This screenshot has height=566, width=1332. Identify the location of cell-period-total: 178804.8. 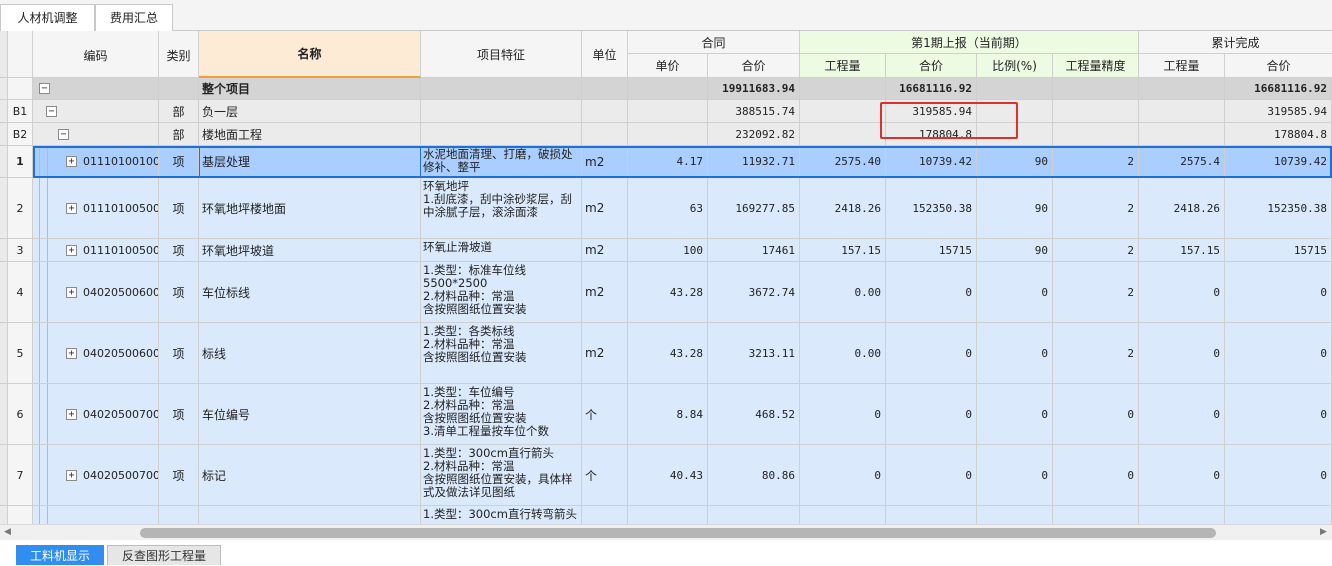
(931, 134).